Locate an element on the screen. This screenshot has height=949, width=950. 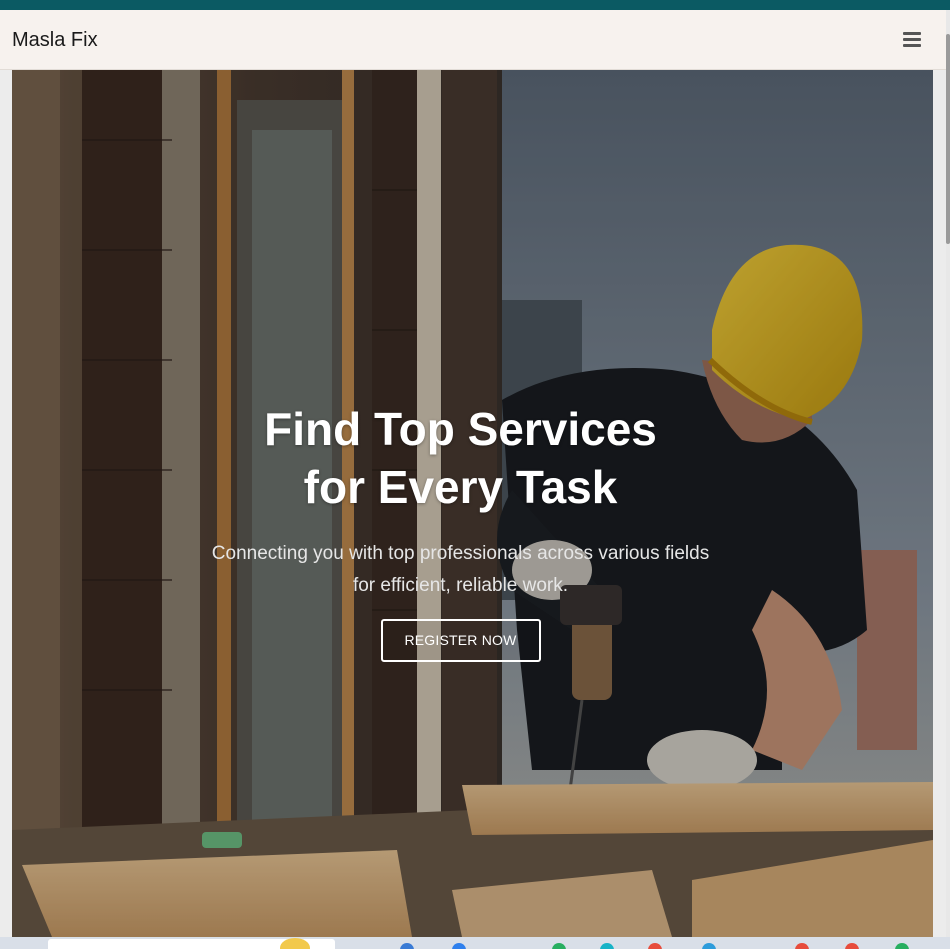
hero-title: Find Top Services for Every Task is located at coordinates (460, 458).